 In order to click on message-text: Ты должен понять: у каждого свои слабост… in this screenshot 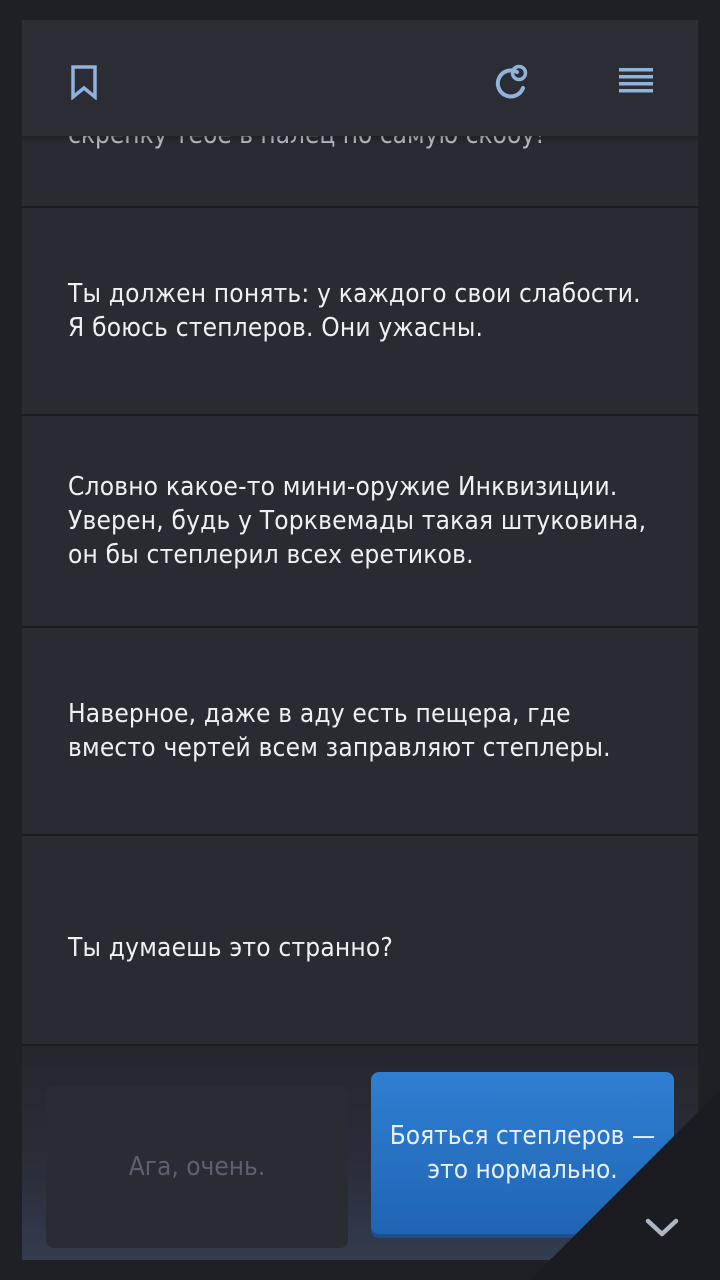, I will do `click(354, 311)`.